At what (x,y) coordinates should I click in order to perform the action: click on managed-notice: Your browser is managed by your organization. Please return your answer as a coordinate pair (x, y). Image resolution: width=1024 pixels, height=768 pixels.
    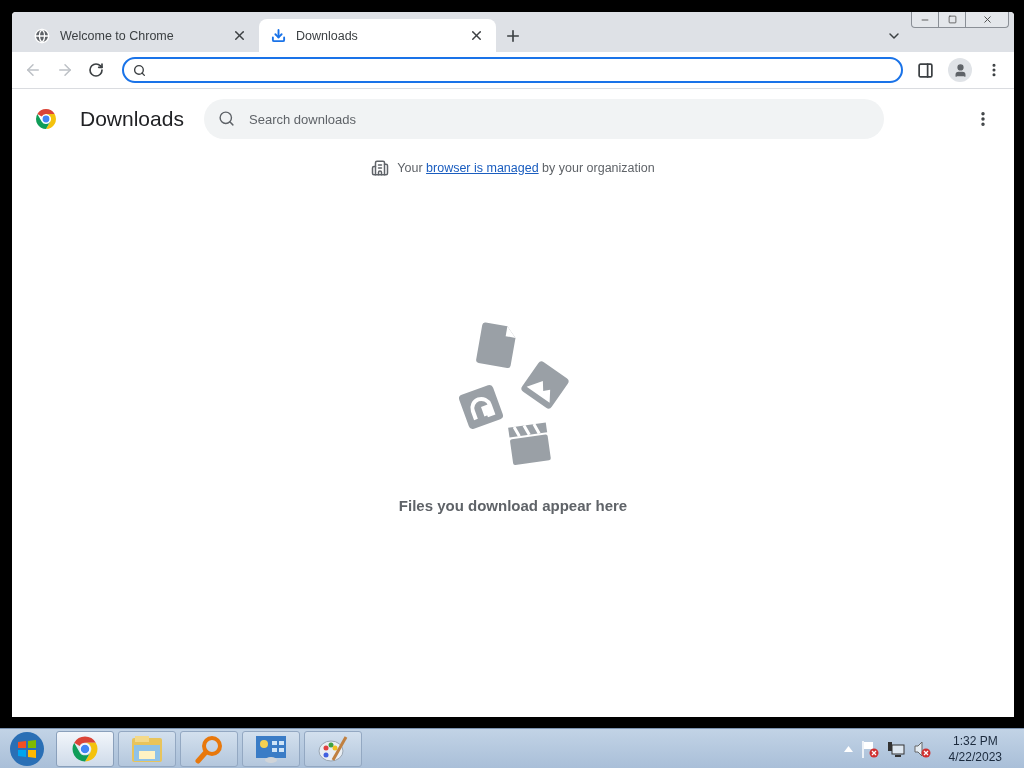
    Looking at the image, I should click on (526, 168).